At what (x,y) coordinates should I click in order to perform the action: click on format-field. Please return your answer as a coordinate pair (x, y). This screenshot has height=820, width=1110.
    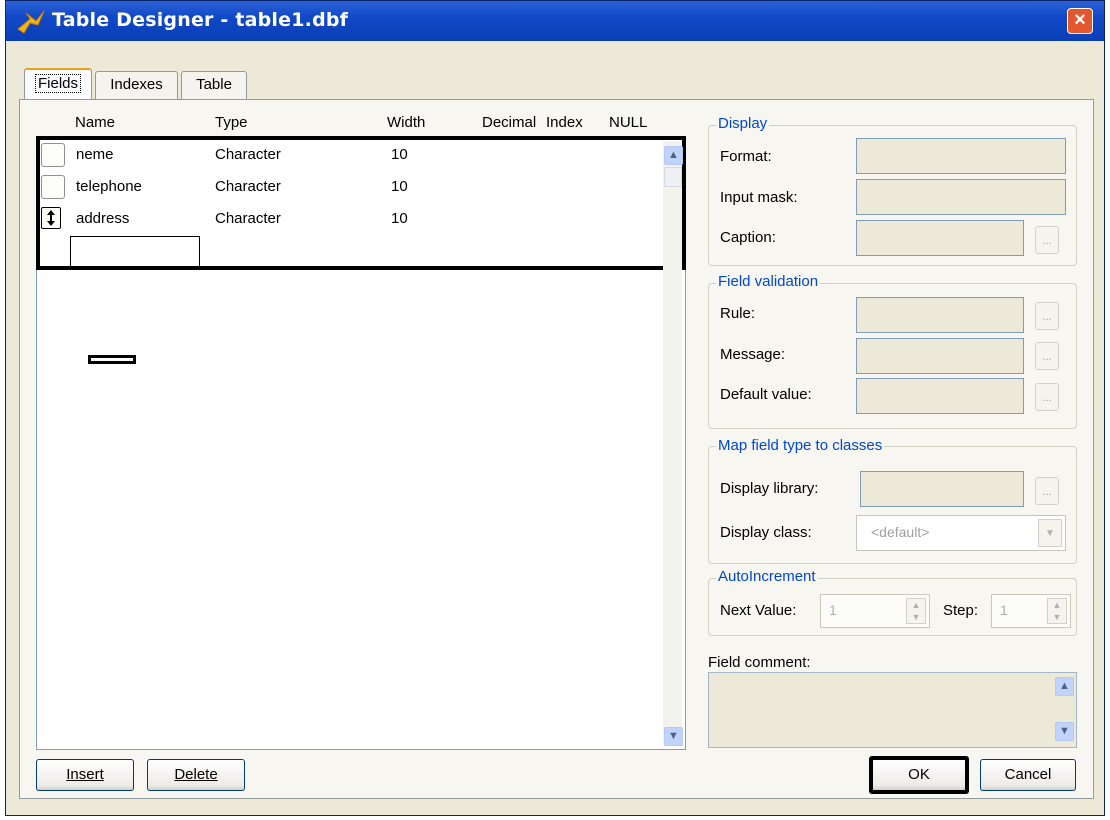
    Looking at the image, I should click on (961, 156).